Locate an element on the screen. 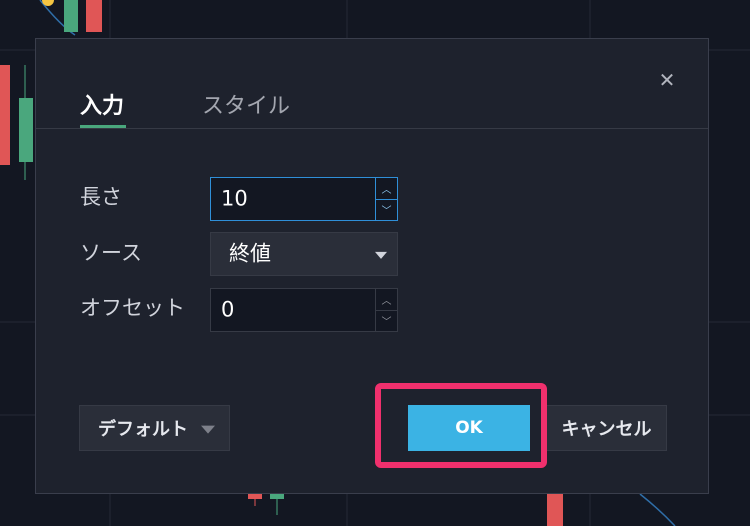 This screenshot has width=750, height=526. tab-divider is located at coordinates (372, 128).